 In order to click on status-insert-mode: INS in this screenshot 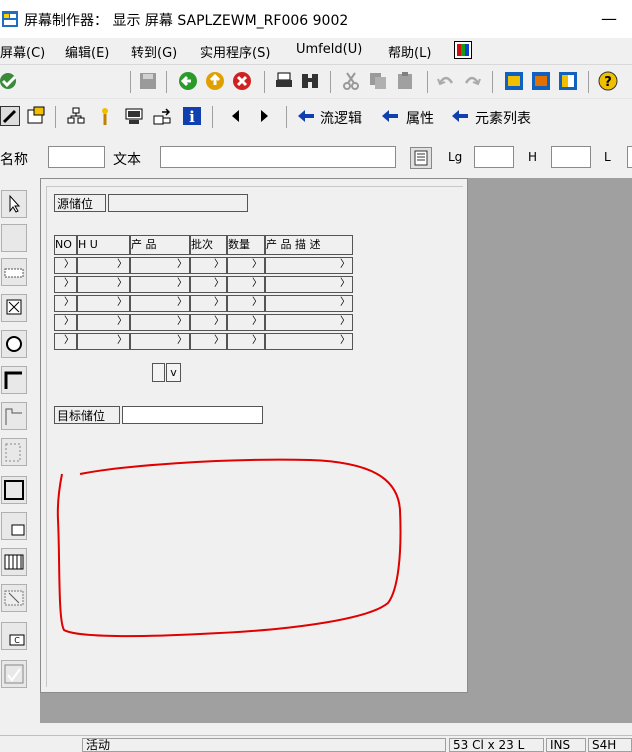, I will do `click(566, 745)`.